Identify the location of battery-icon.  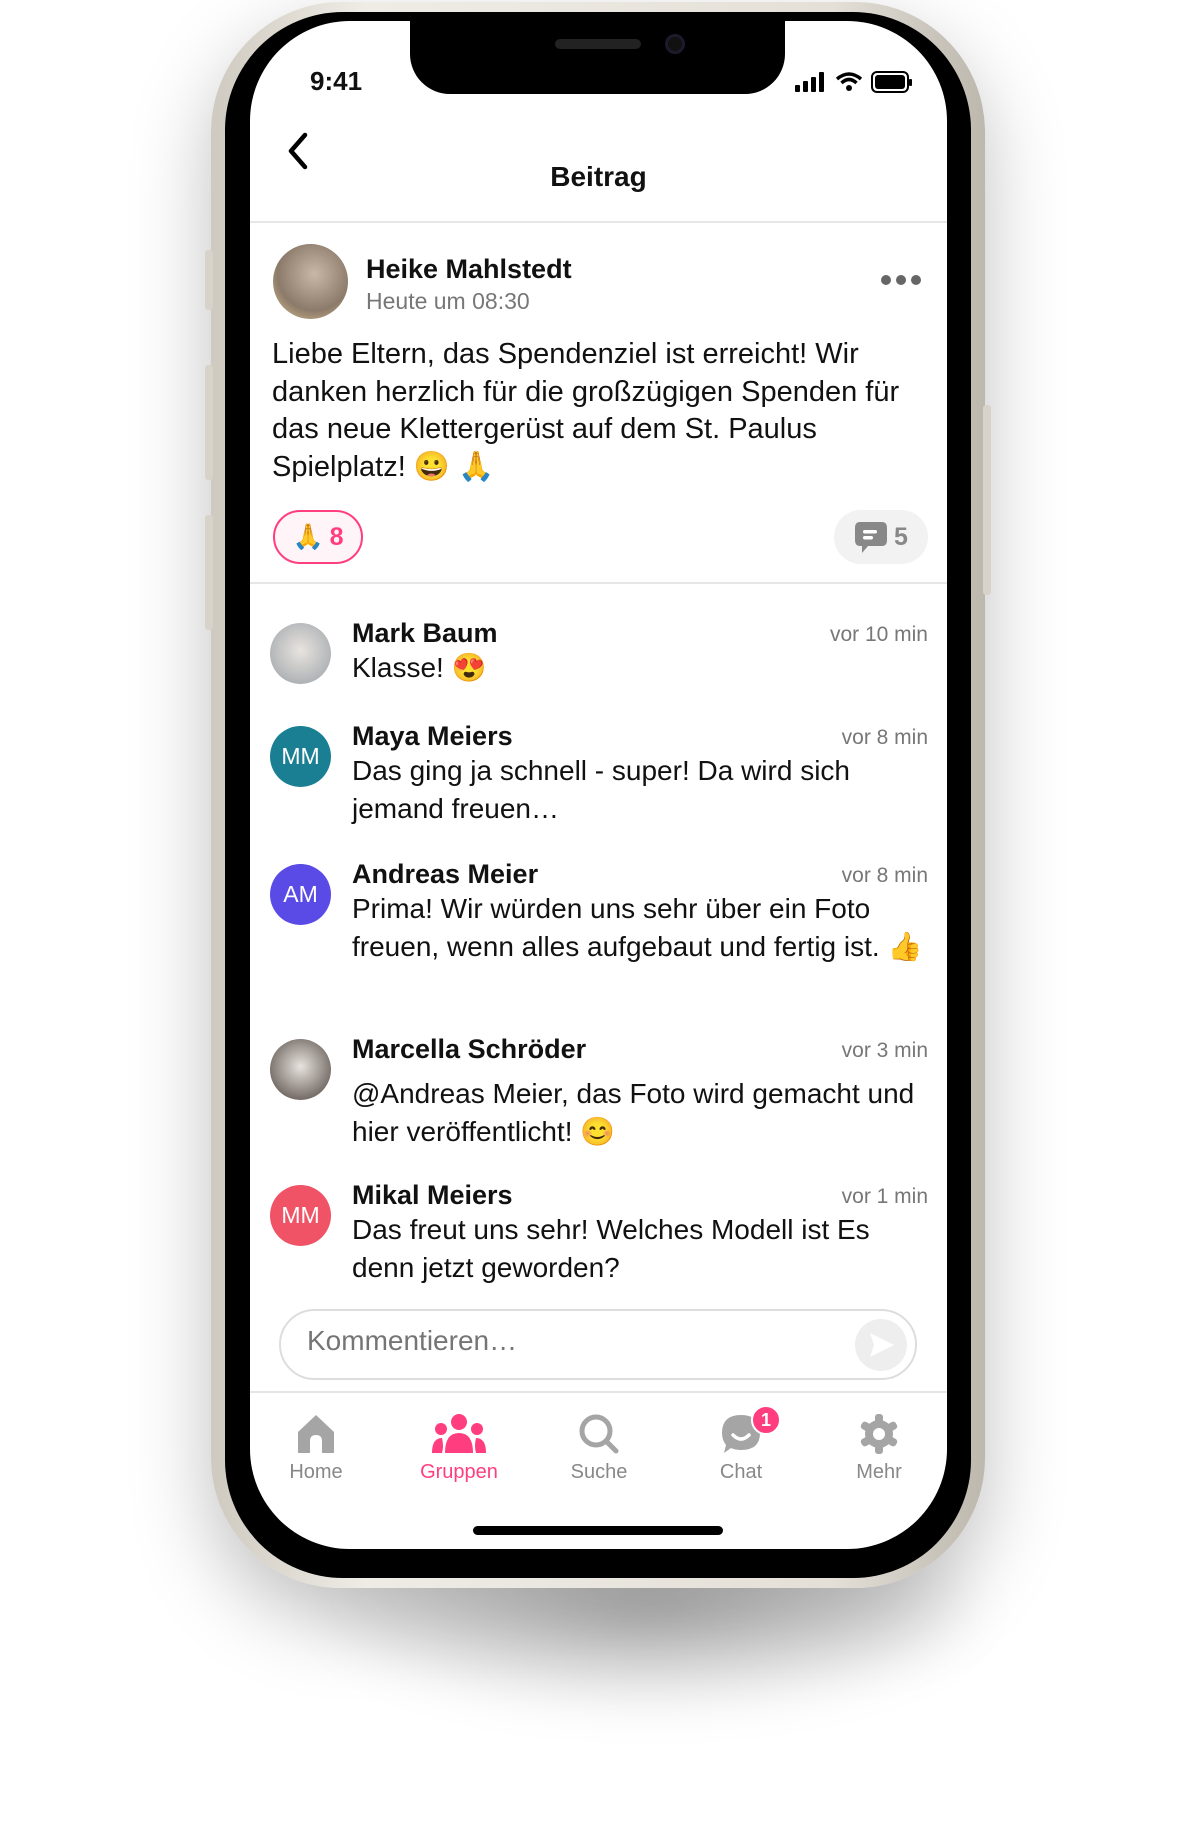
(891, 82).